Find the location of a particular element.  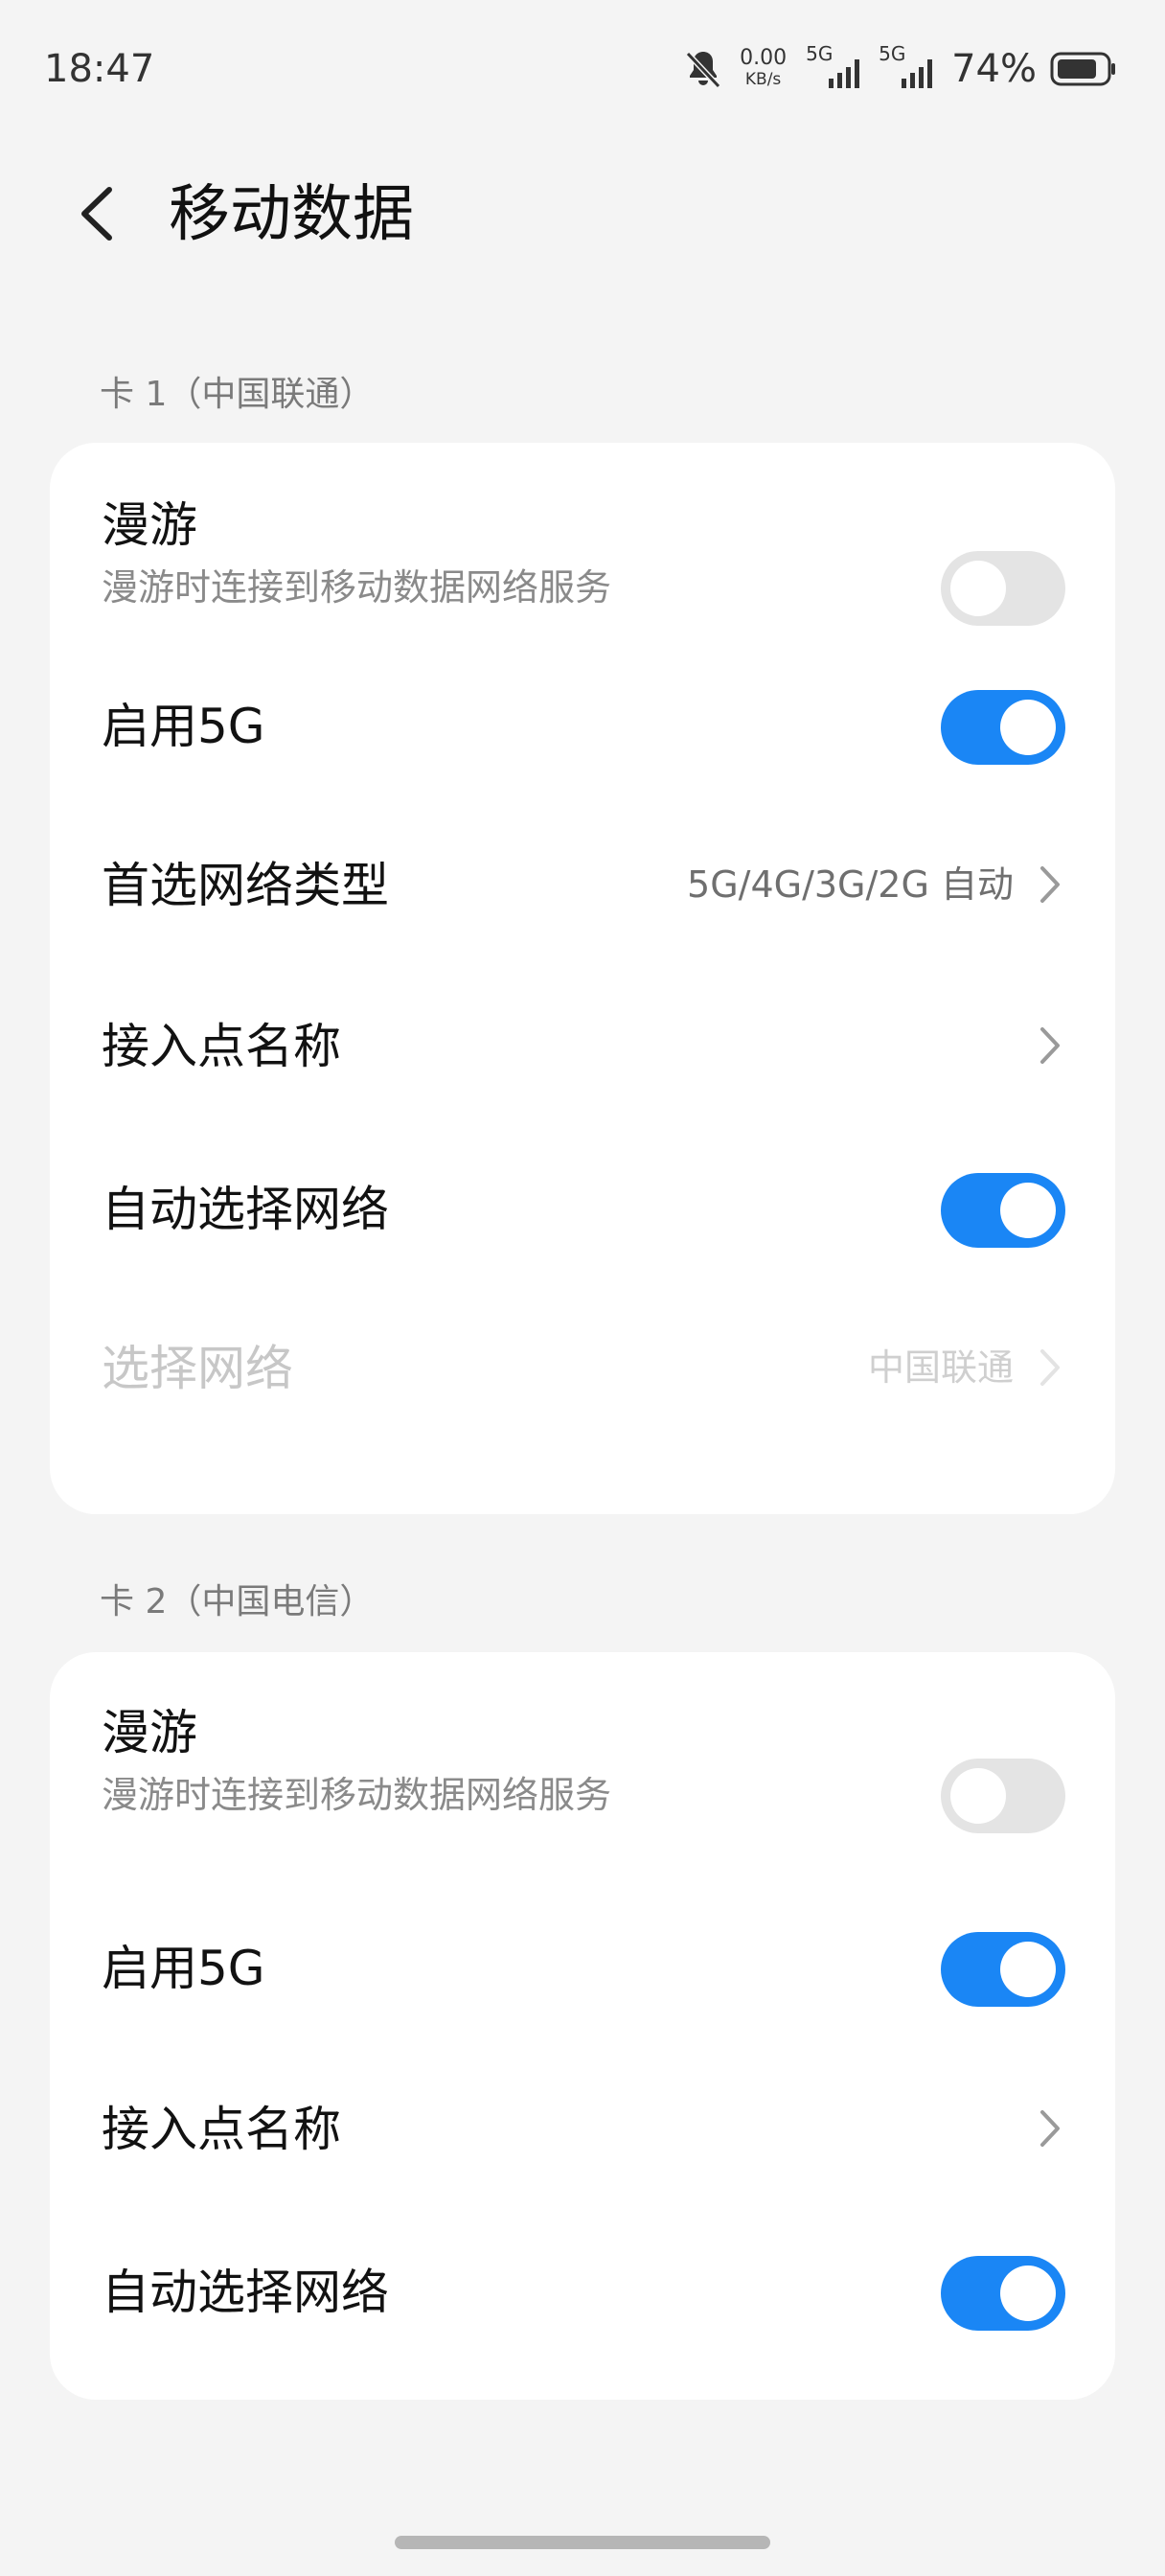

setting-row-select-network: 选择网络 中国联通 is located at coordinates (582, 1405).